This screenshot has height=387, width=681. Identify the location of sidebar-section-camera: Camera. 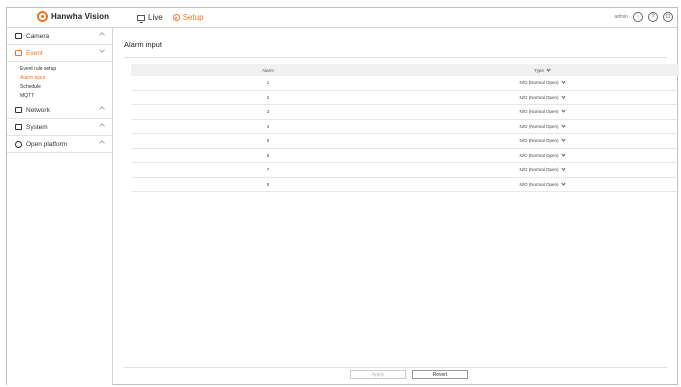
(59, 36).